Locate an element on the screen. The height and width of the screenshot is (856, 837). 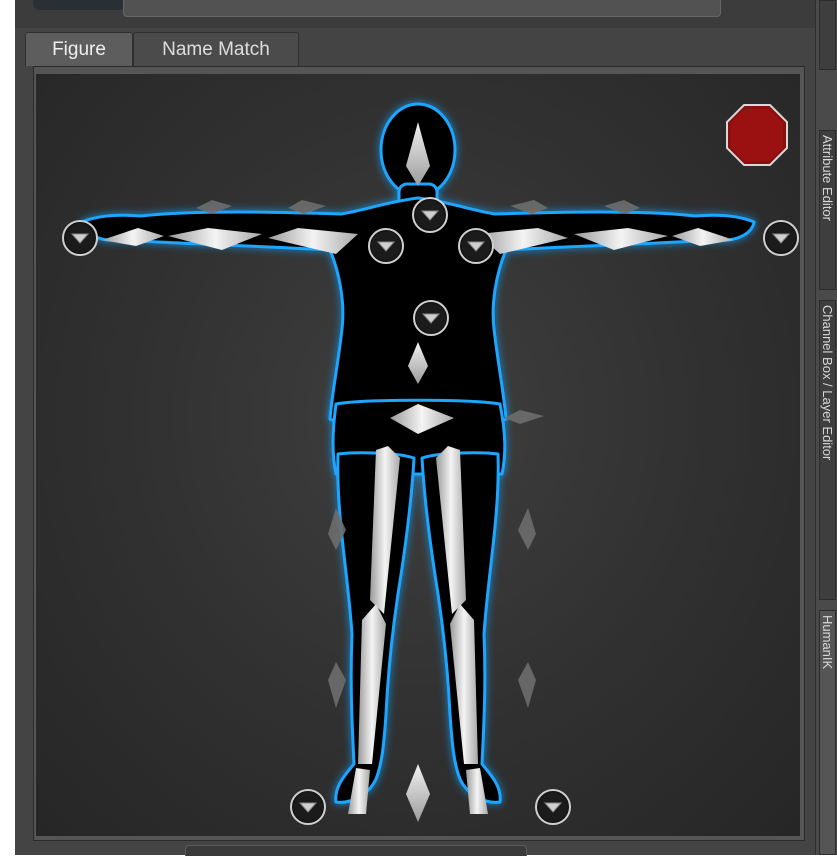
side-tab-label: HumanIK is located at coordinates (827, 642).